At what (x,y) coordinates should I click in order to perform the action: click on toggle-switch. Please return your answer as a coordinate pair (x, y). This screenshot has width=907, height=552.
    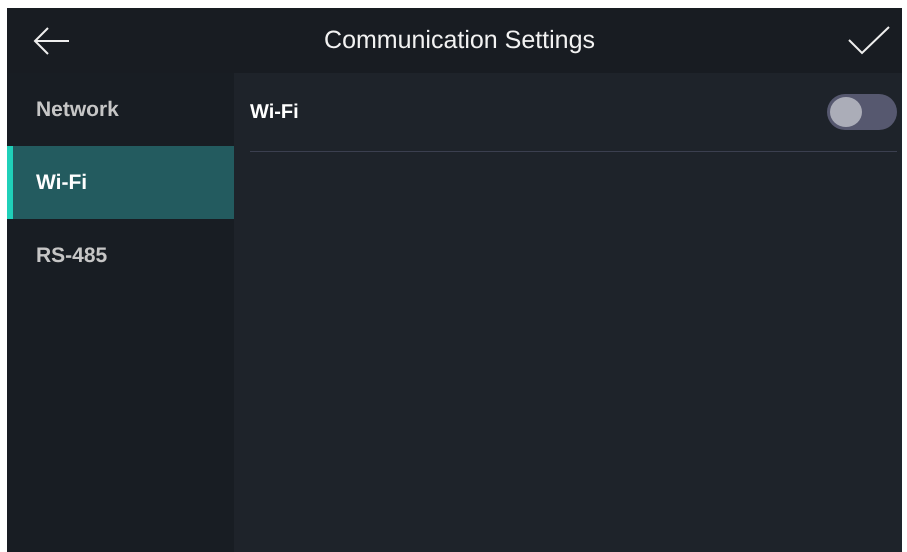
    Looking at the image, I should click on (862, 112).